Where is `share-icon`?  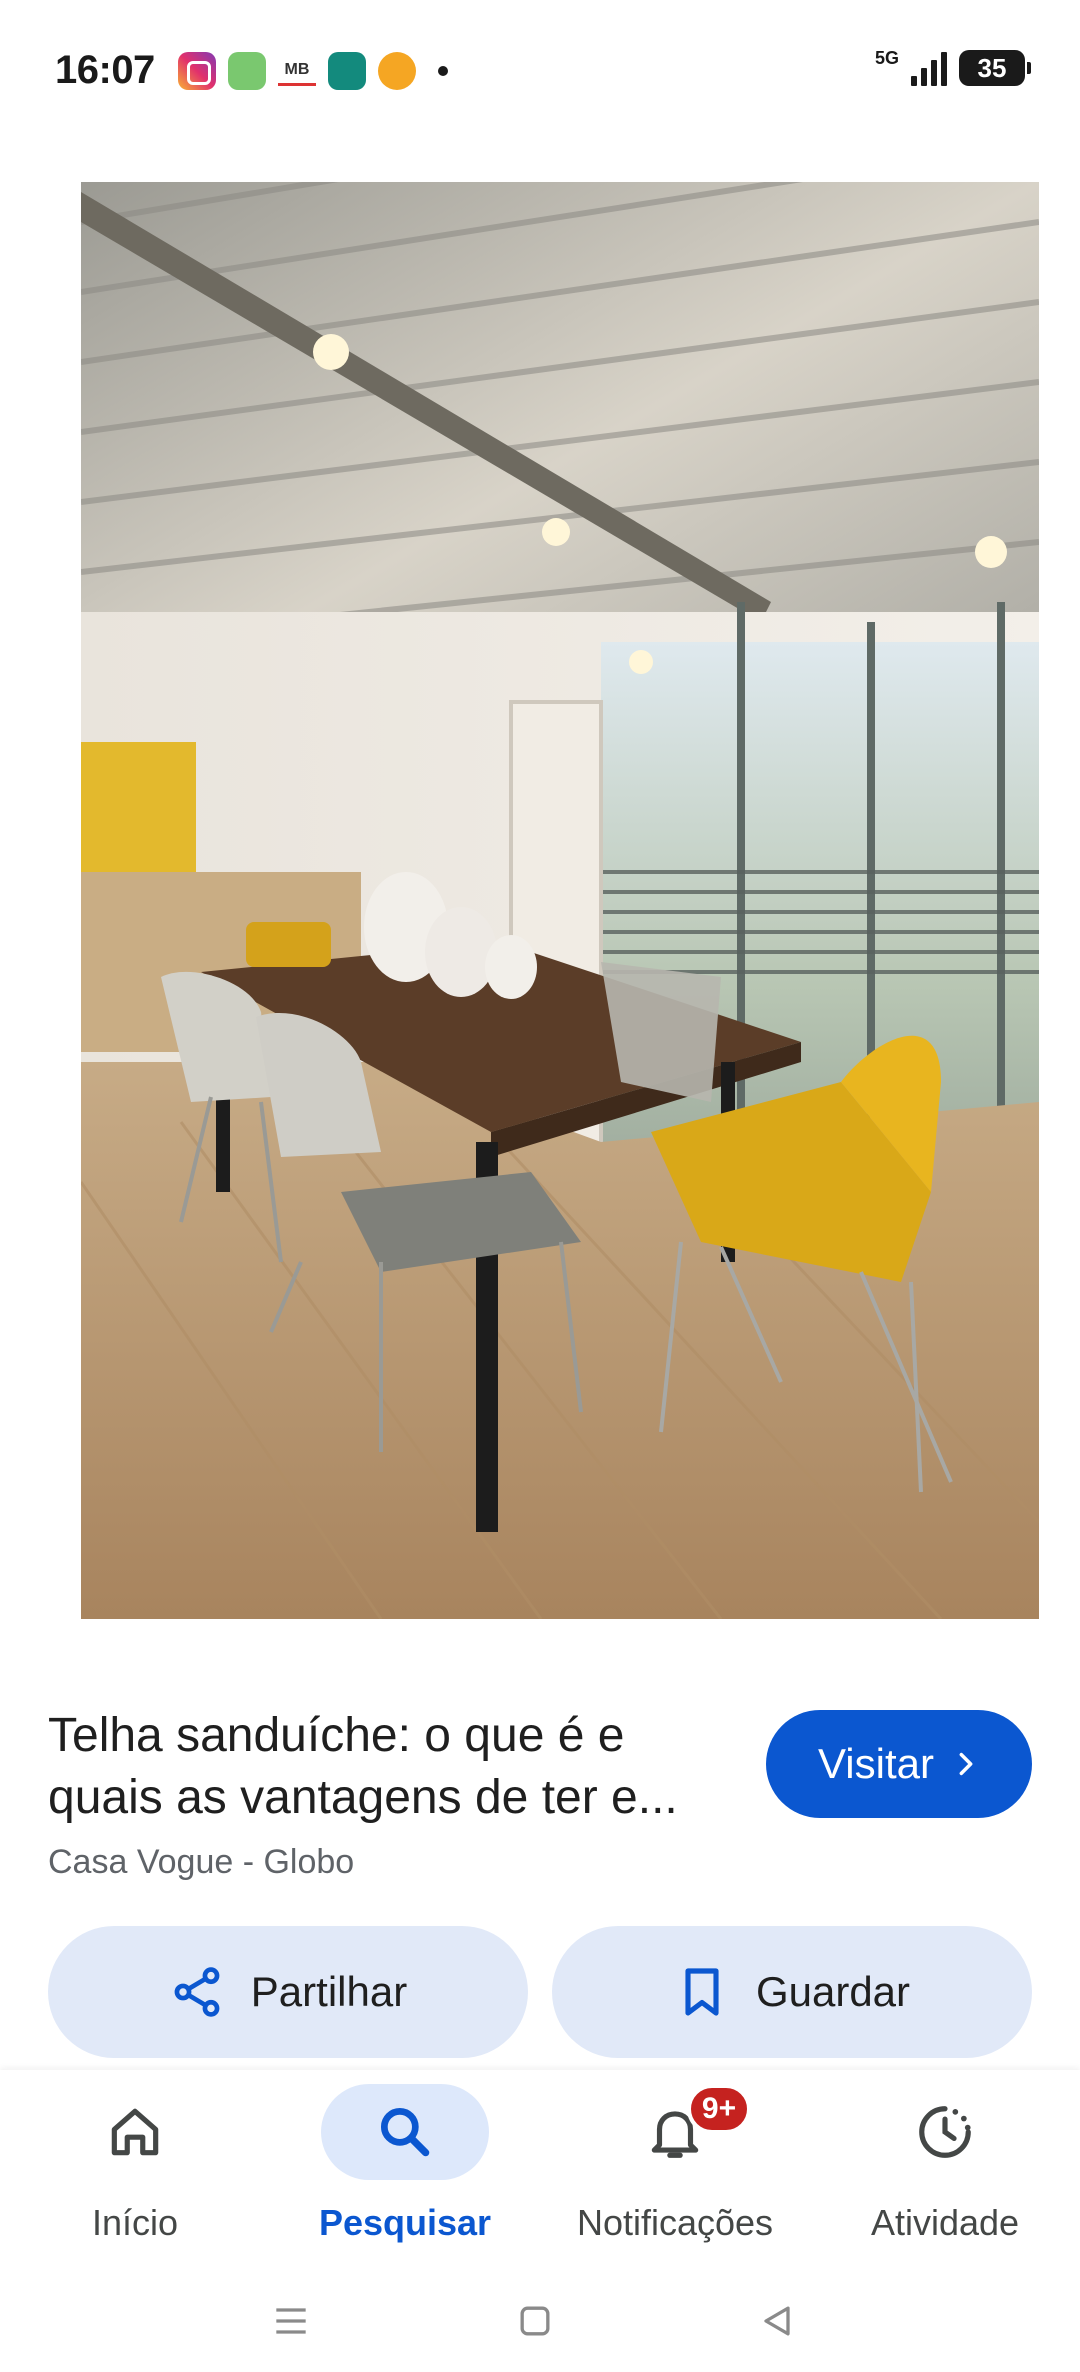 share-icon is located at coordinates (197, 1992).